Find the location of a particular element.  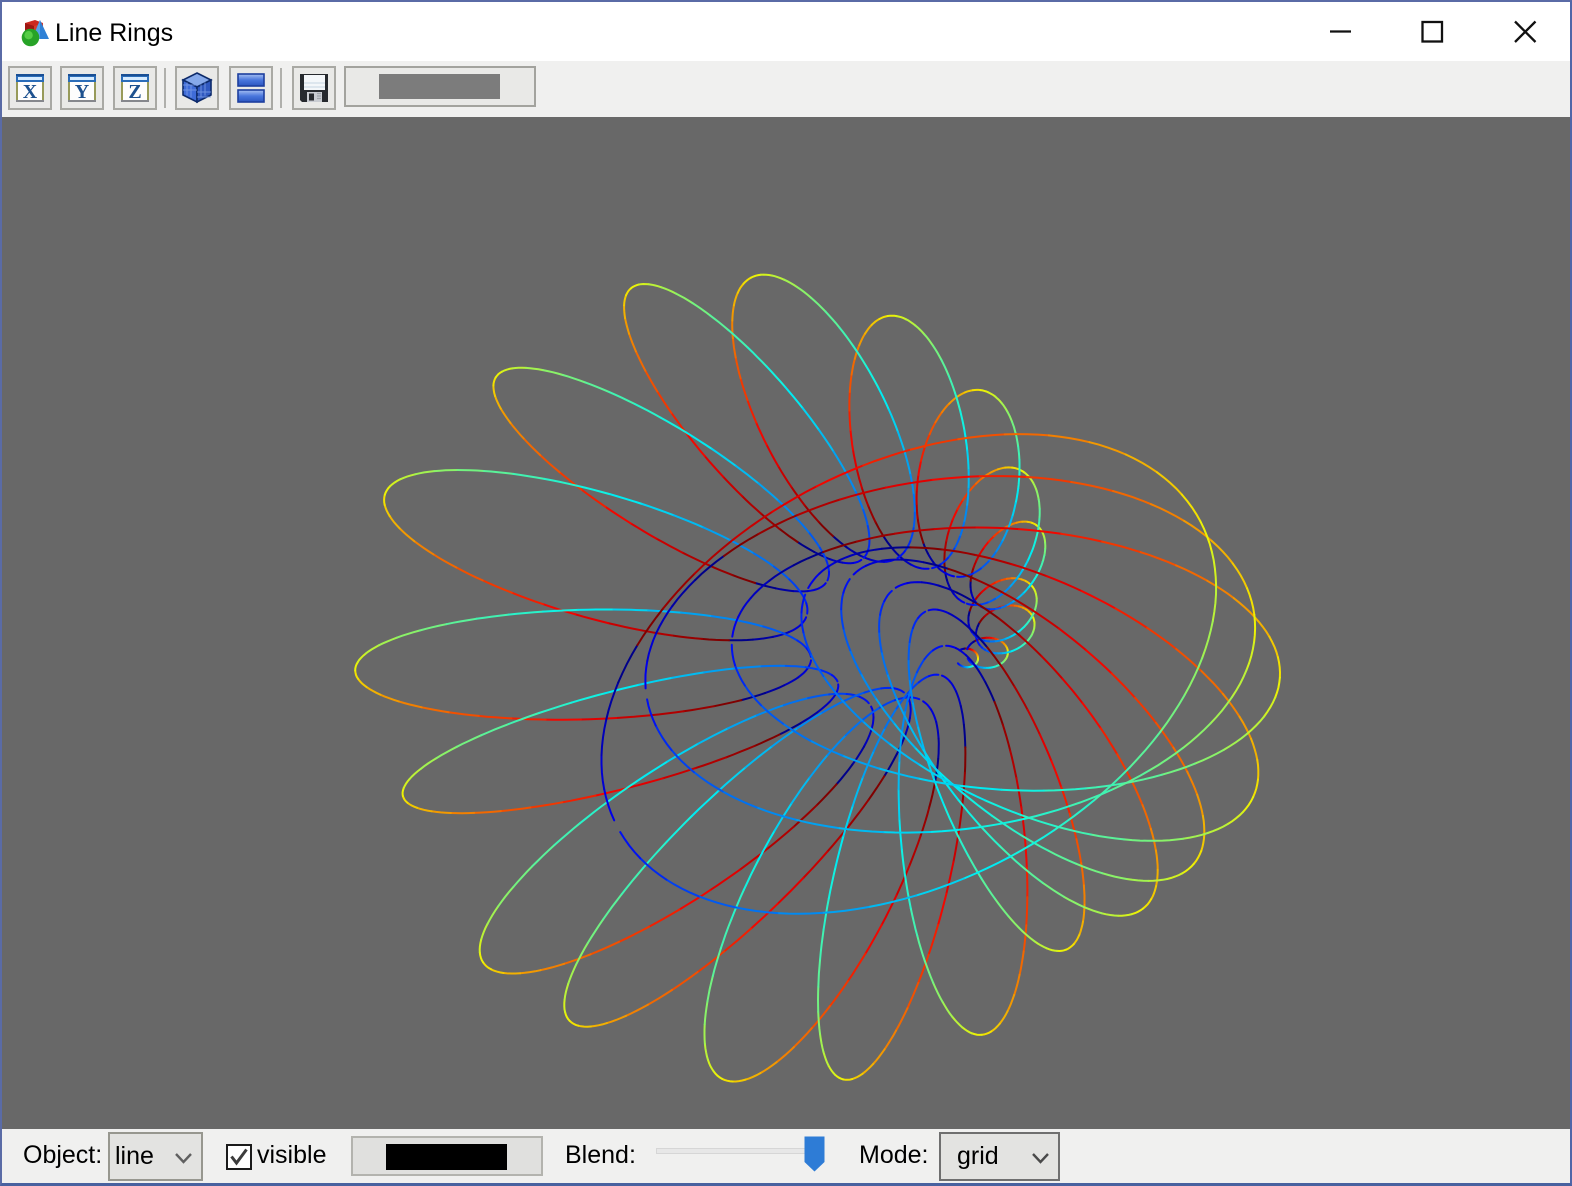

svg-text: Z is located at coordinates (134, 92).